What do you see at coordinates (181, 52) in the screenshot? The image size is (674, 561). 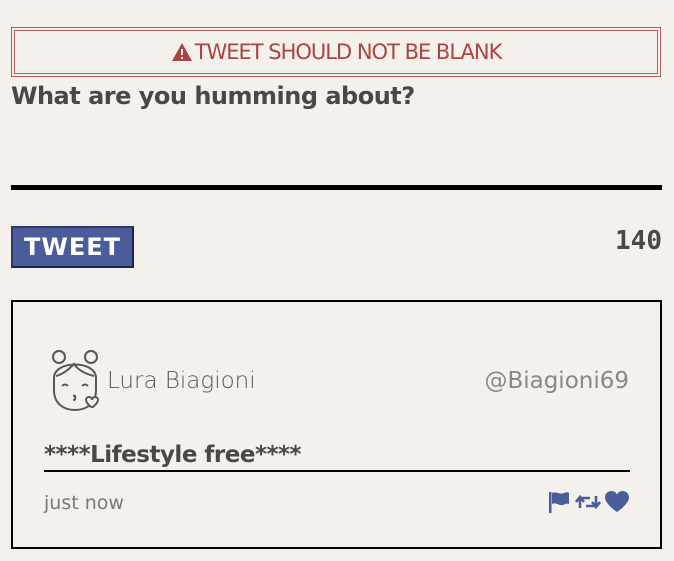 I see `warning-triangle-icon` at bounding box center [181, 52].